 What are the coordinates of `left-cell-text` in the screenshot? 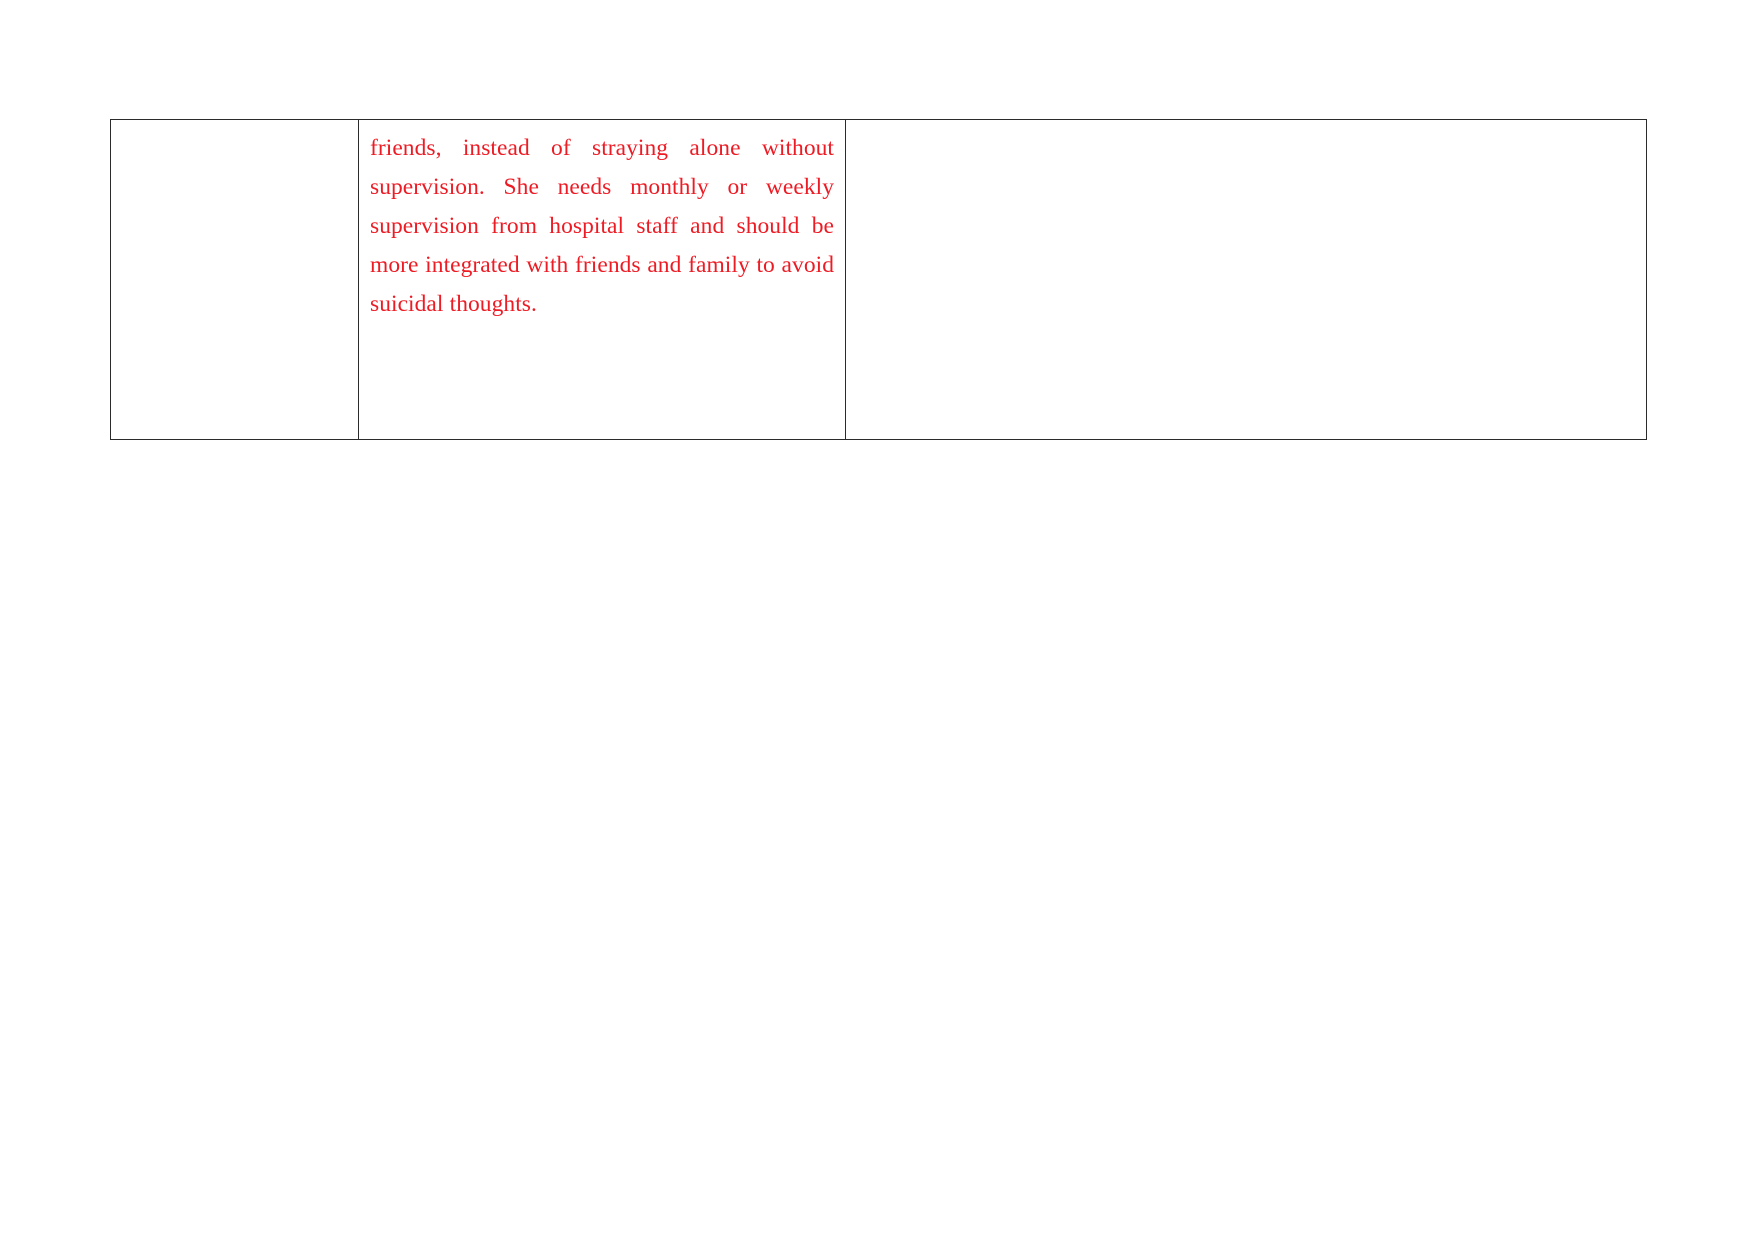 It's located at (234, 279).